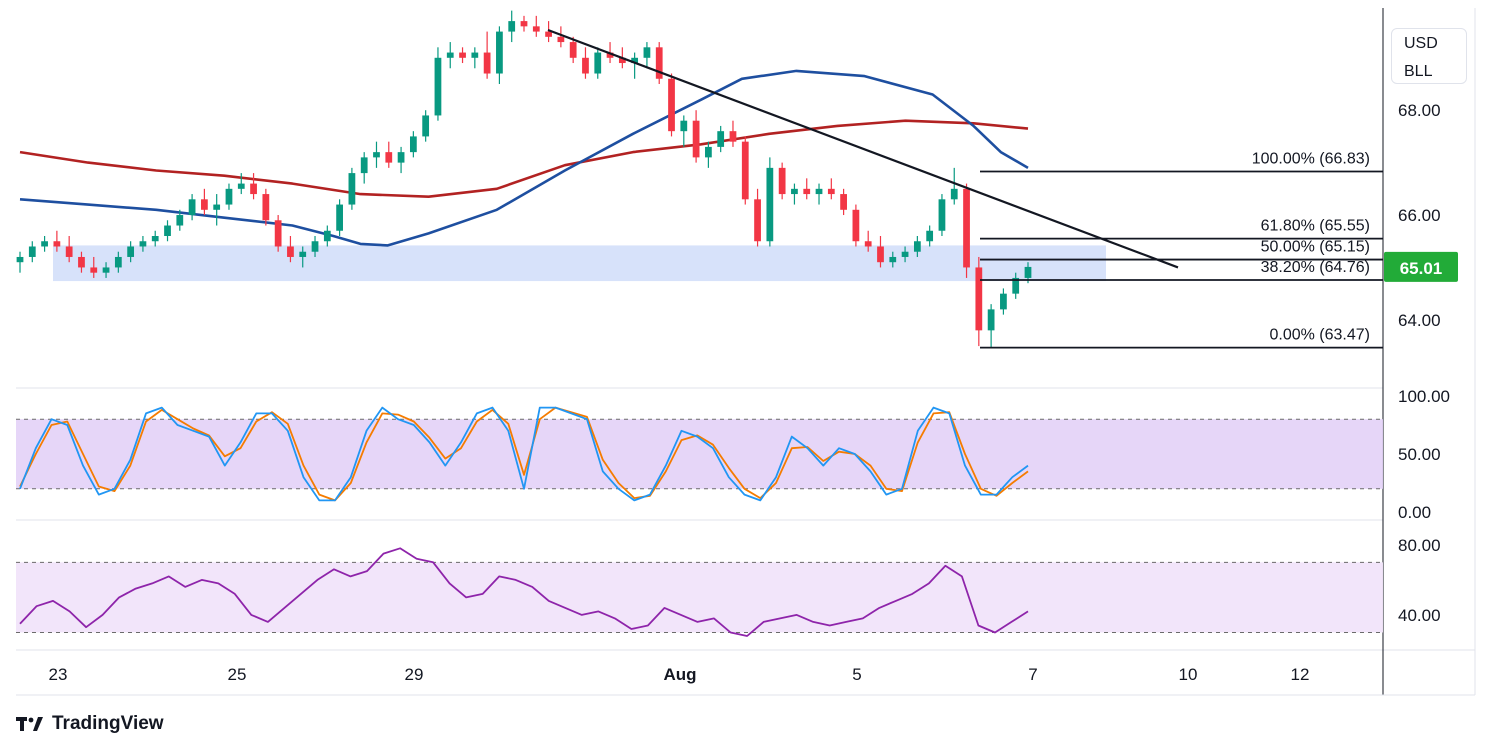 The image size is (1491, 750). I want to click on fib-level-label: 50.00% (65.15), so click(1315, 247).